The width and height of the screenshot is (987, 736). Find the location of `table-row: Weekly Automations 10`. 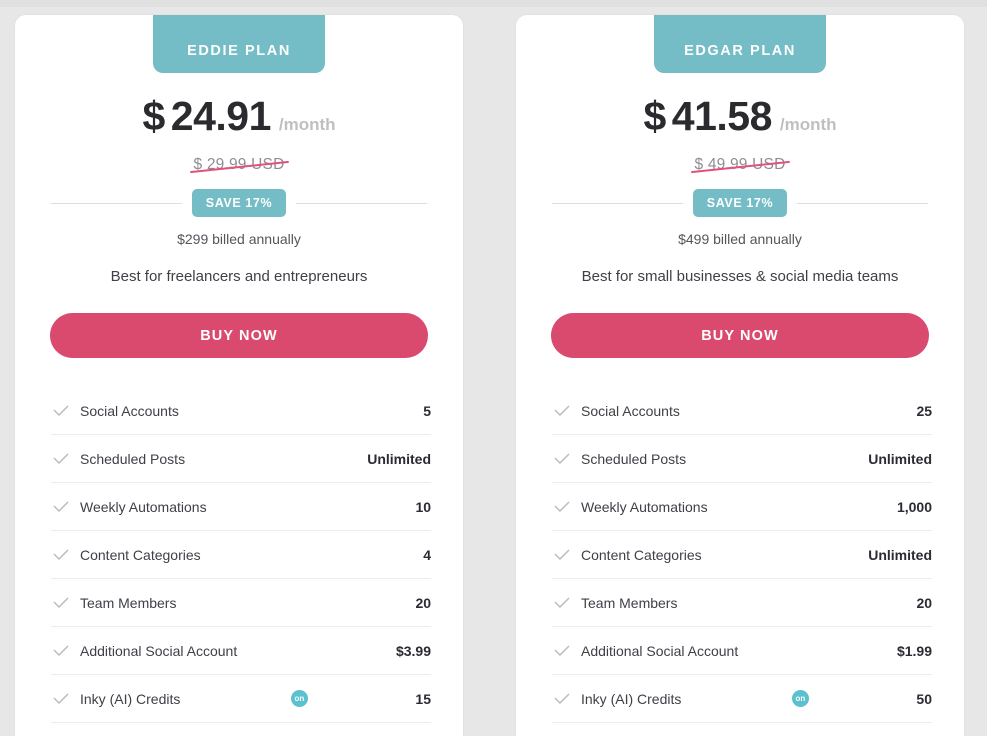

table-row: Weekly Automations 10 is located at coordinates (241, 507).